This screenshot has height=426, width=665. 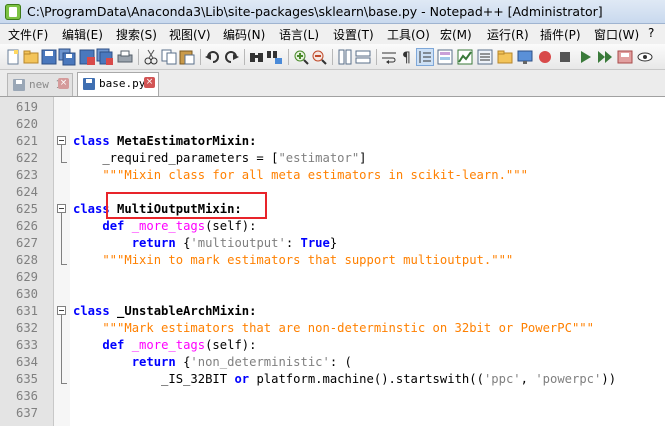 What do you see at coordinates (31, 57) in the screenshot?
I see `open-file-icon` at bounding box center [31, 57].